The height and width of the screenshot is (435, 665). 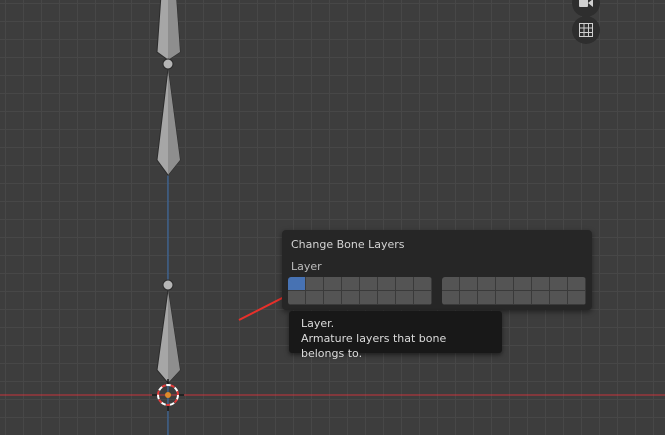 What do you see at coordinates (168, 395) in the screenshot?
I see `3d-cursor` at bounding box center [168, 395].